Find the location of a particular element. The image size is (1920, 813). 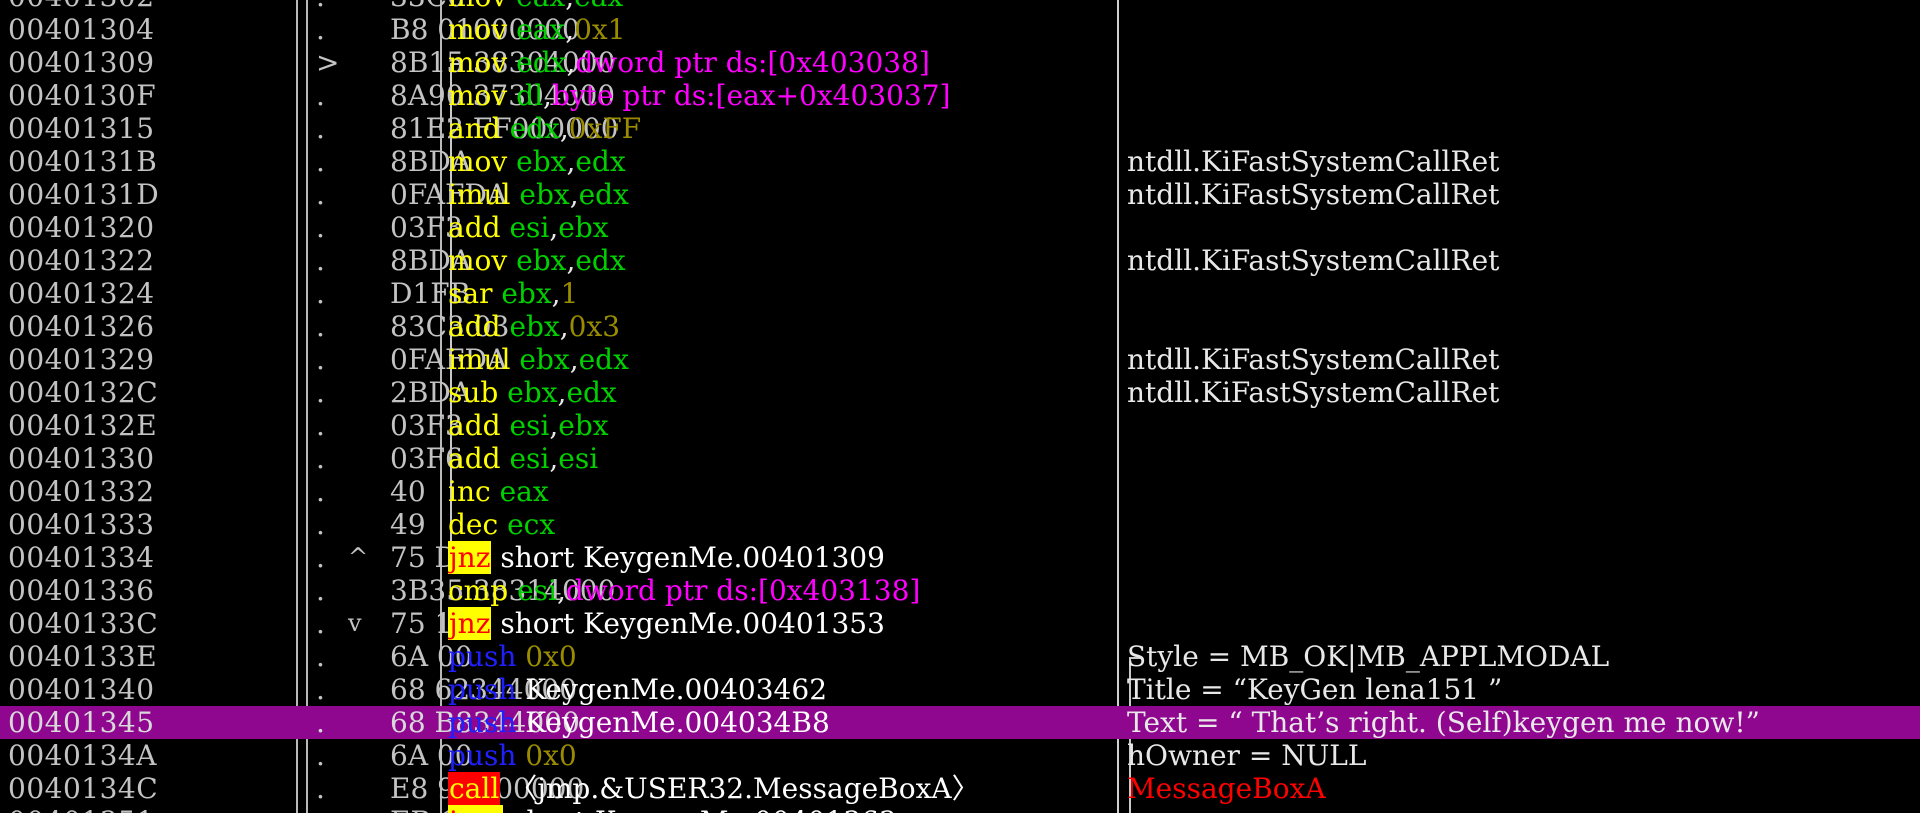

row-disassembly: jmp short KeygenMe.00401363 is located at coordinates (780, 809).